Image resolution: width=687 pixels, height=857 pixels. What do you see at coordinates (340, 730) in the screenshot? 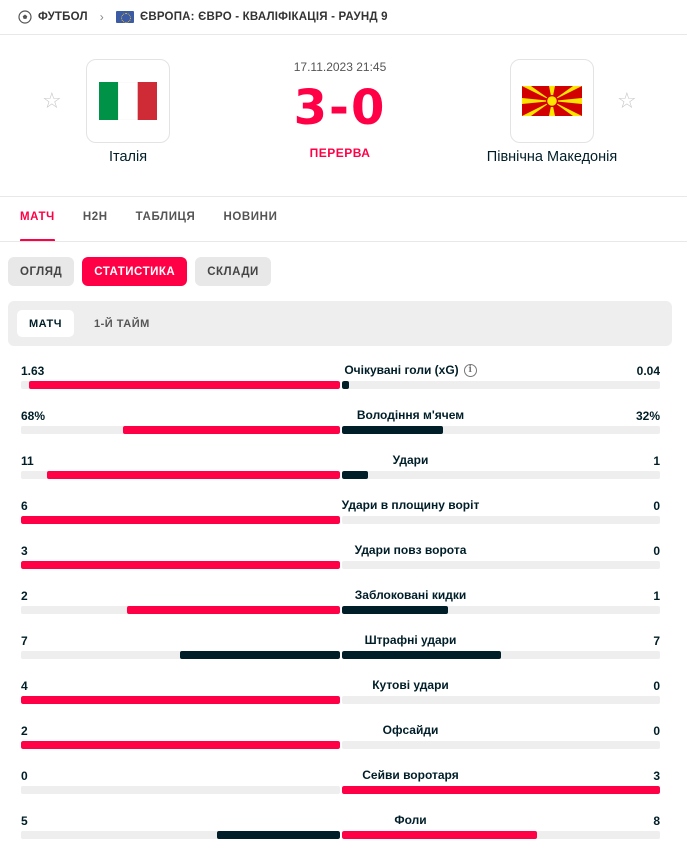
I see `stat-label-wrap: Офсайди` at bounding box center [340, 730].